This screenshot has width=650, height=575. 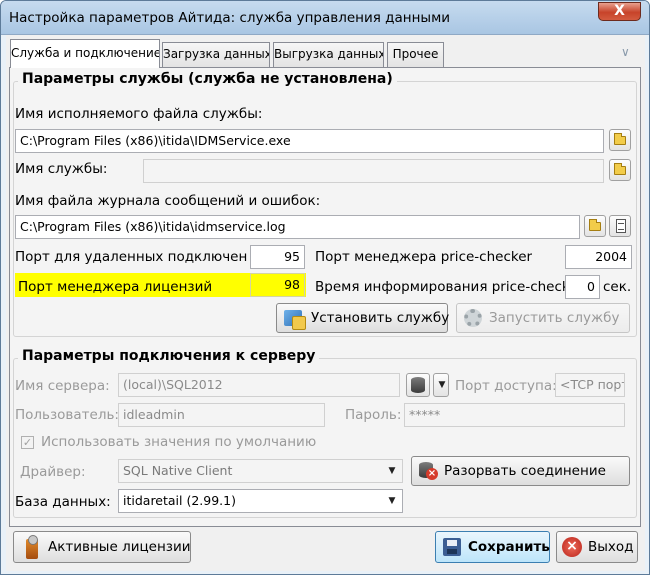 What do you see at coordinates (179, 442) in the screenshot?
I see `use-defaults-label: Использовать значения по умолчанию` at bounding box center [179, 442].